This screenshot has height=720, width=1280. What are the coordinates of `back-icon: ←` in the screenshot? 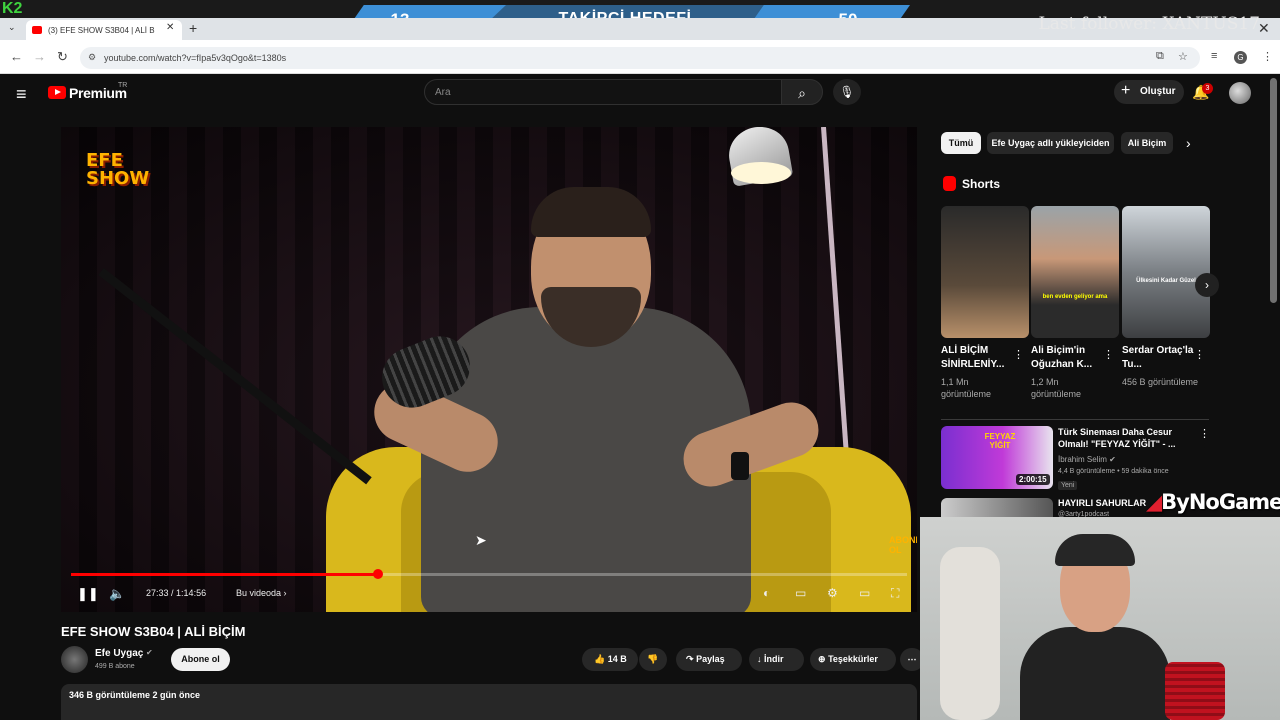 It's located at (16, 56).